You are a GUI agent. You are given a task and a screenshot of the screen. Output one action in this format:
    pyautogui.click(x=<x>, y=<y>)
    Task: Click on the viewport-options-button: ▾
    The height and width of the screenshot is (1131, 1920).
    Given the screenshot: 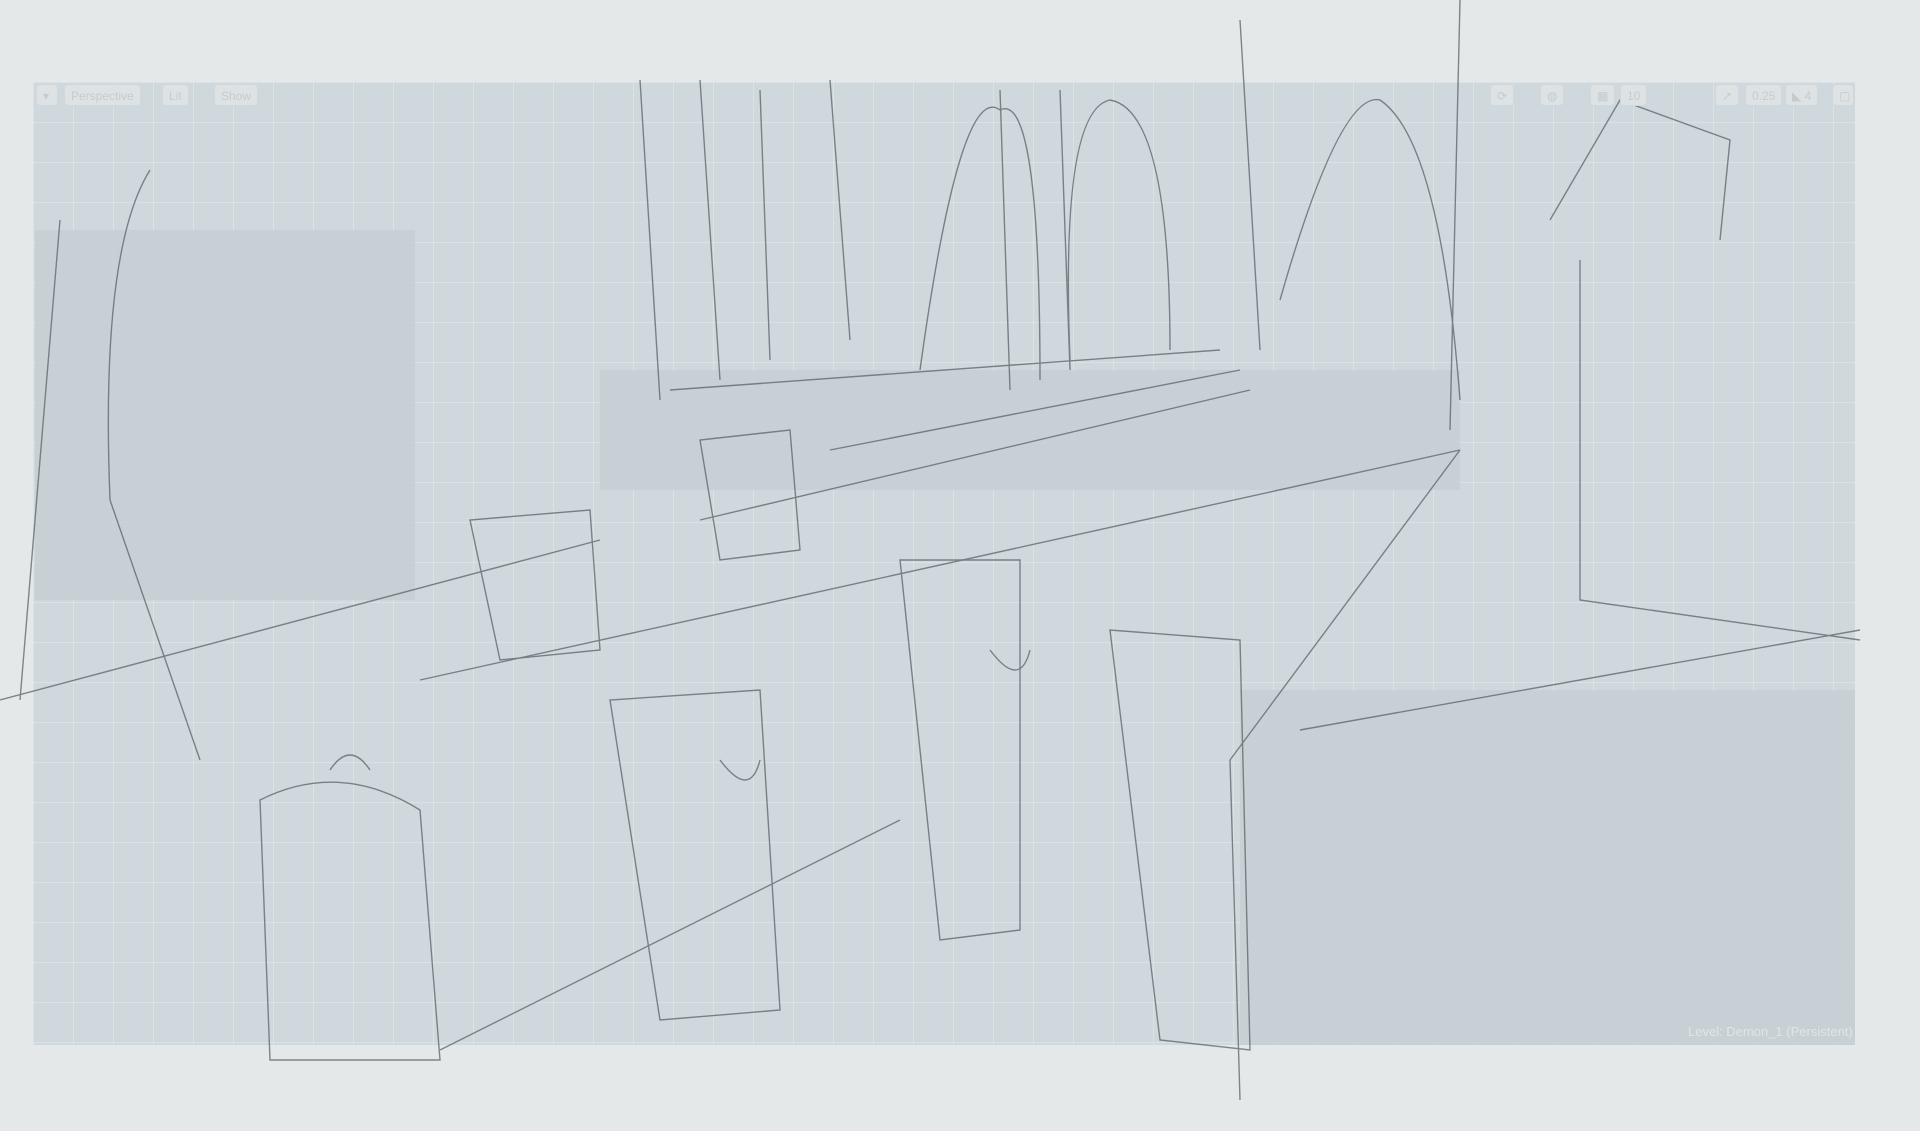 What is the action you would take?
    pyautogui.click(x=47, y=95)
    